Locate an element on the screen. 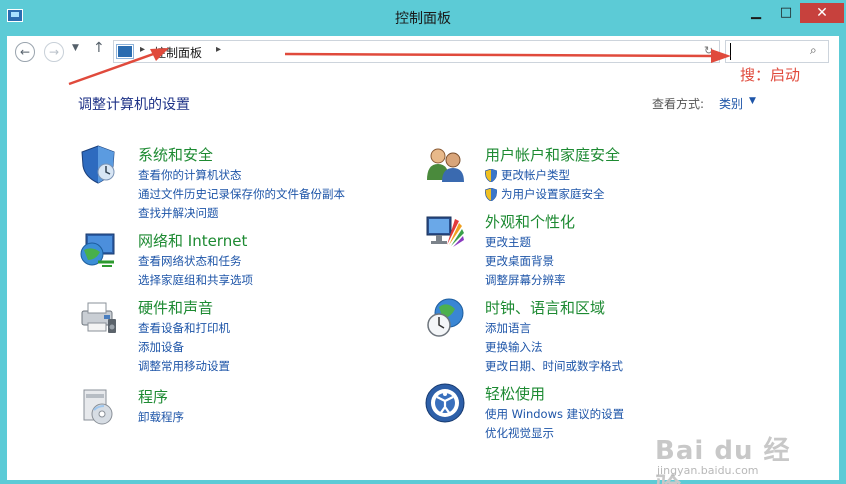 The width and height of the screenshot is (846, 484). annotation-search-note: 搜：启动 is located at coordinates (770, 75).